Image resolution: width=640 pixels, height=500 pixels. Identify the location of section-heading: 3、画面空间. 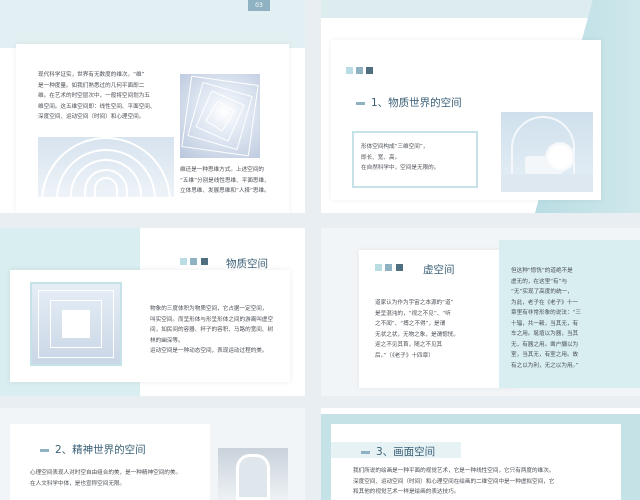
(398, 451).